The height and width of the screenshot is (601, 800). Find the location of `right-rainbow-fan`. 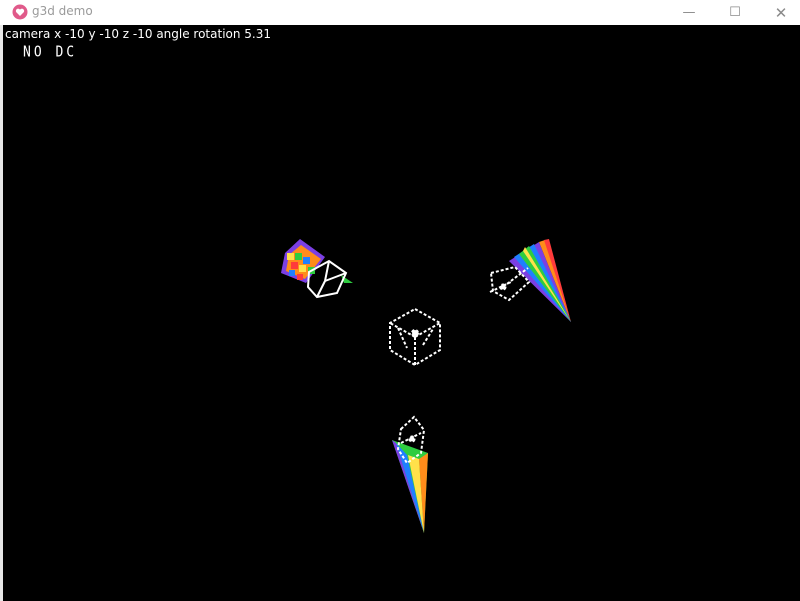

right-rainbow-fan is located at coordinates (530, 280).